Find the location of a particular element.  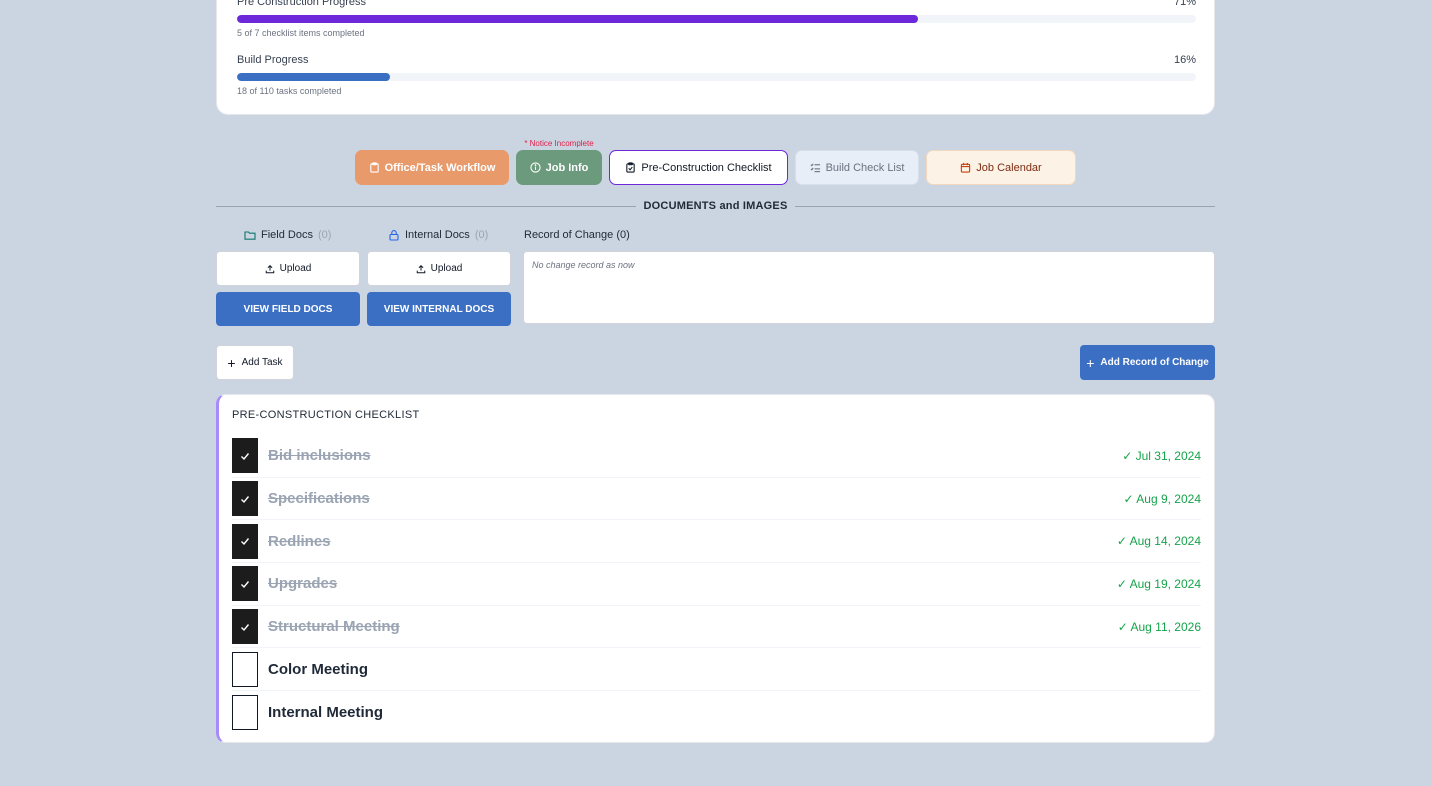

checklist-item-date: ✓ Aug 19, 2024 is located at coordinates (1158, 583).